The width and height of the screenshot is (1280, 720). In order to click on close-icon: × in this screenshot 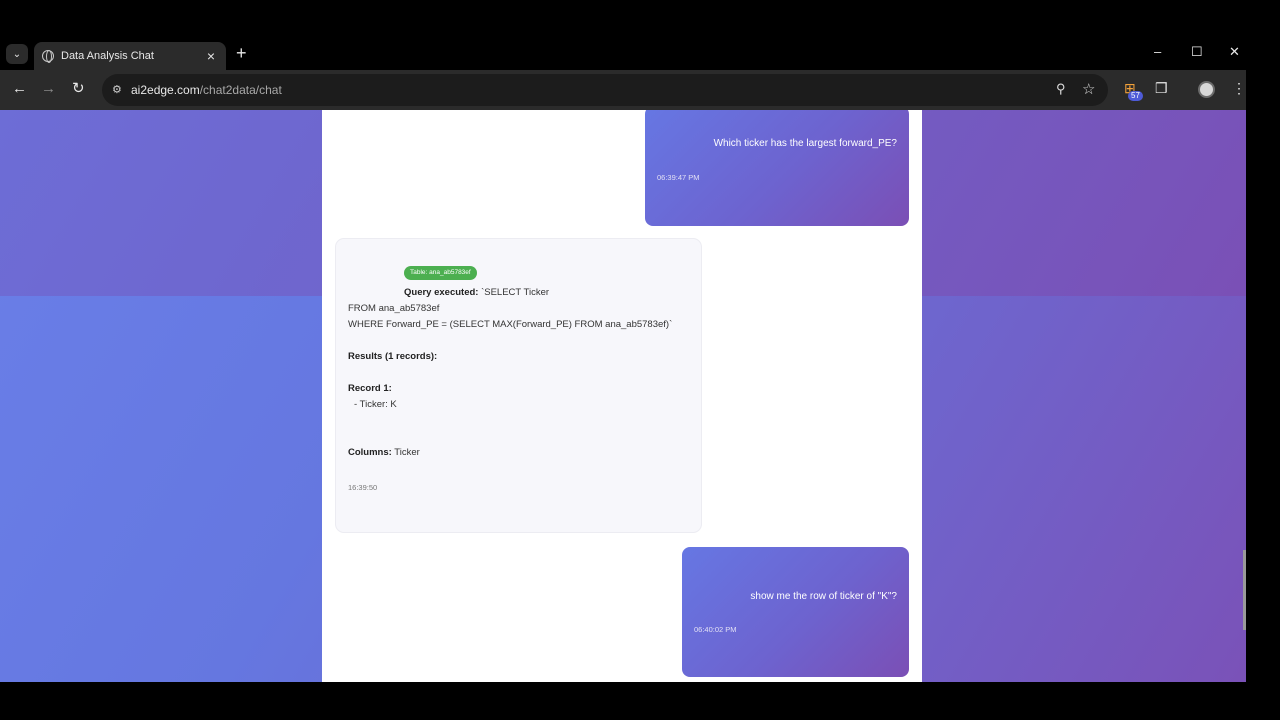, I will do `click(211, 56)`.